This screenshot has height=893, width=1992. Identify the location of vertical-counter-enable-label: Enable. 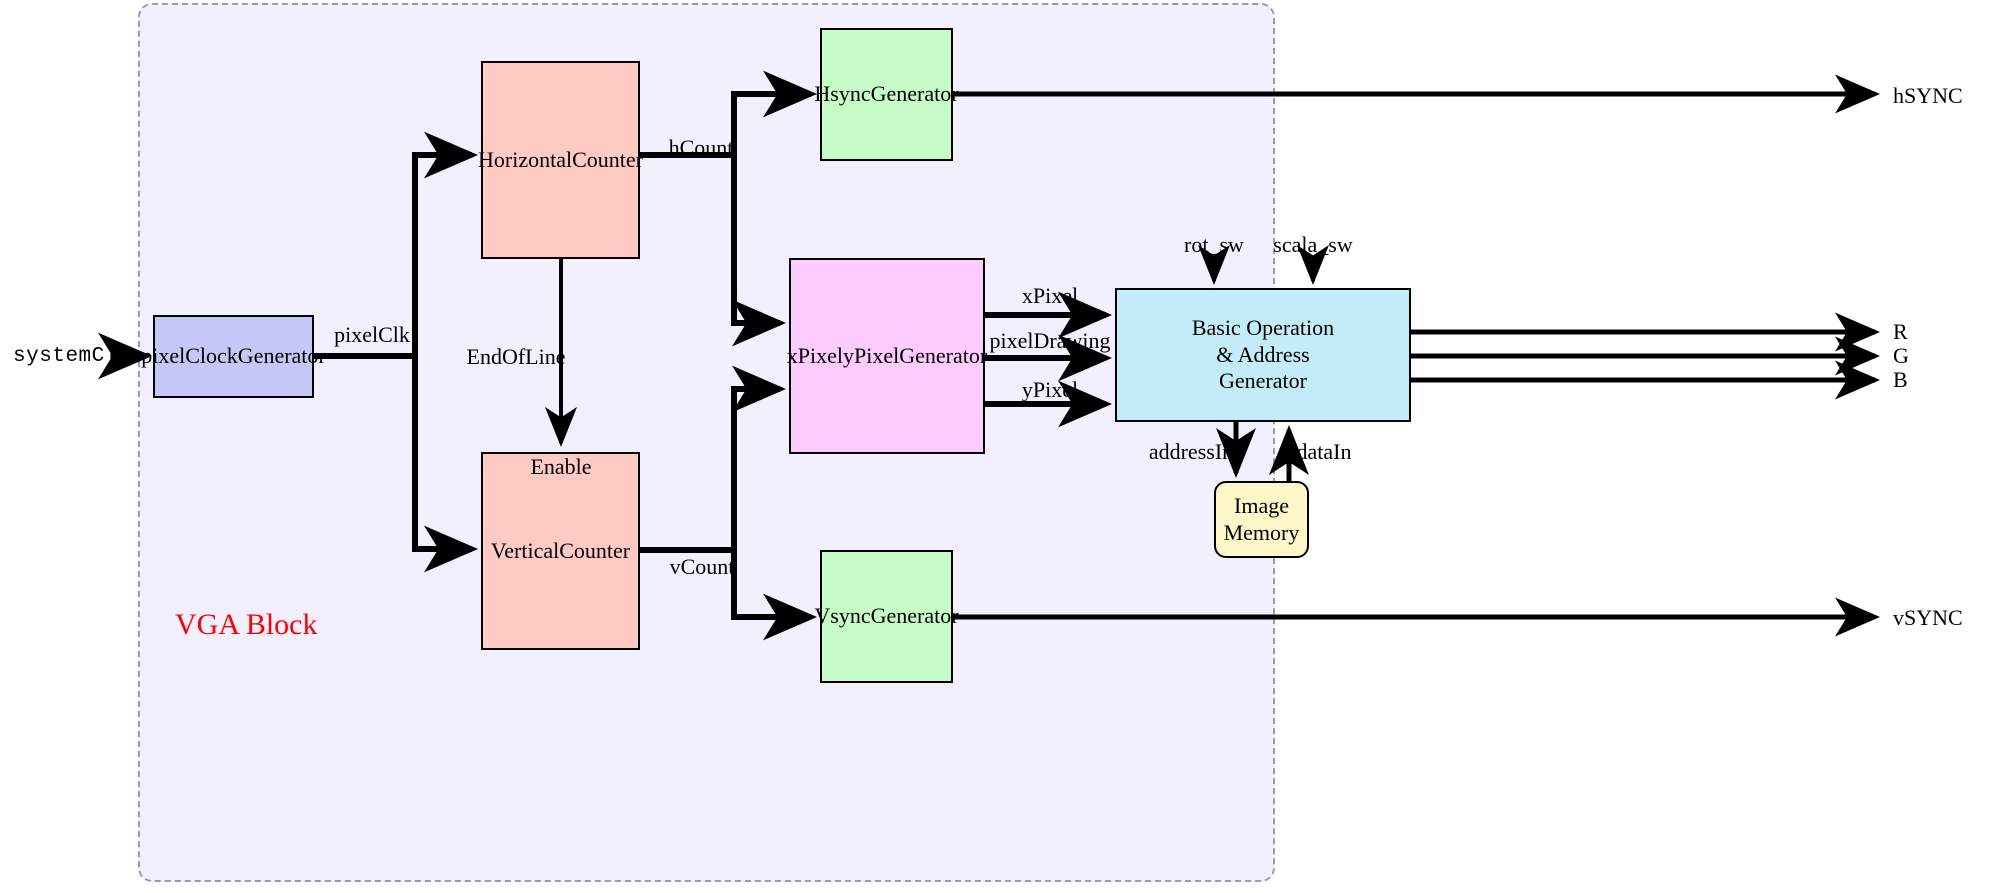
(561, 466).